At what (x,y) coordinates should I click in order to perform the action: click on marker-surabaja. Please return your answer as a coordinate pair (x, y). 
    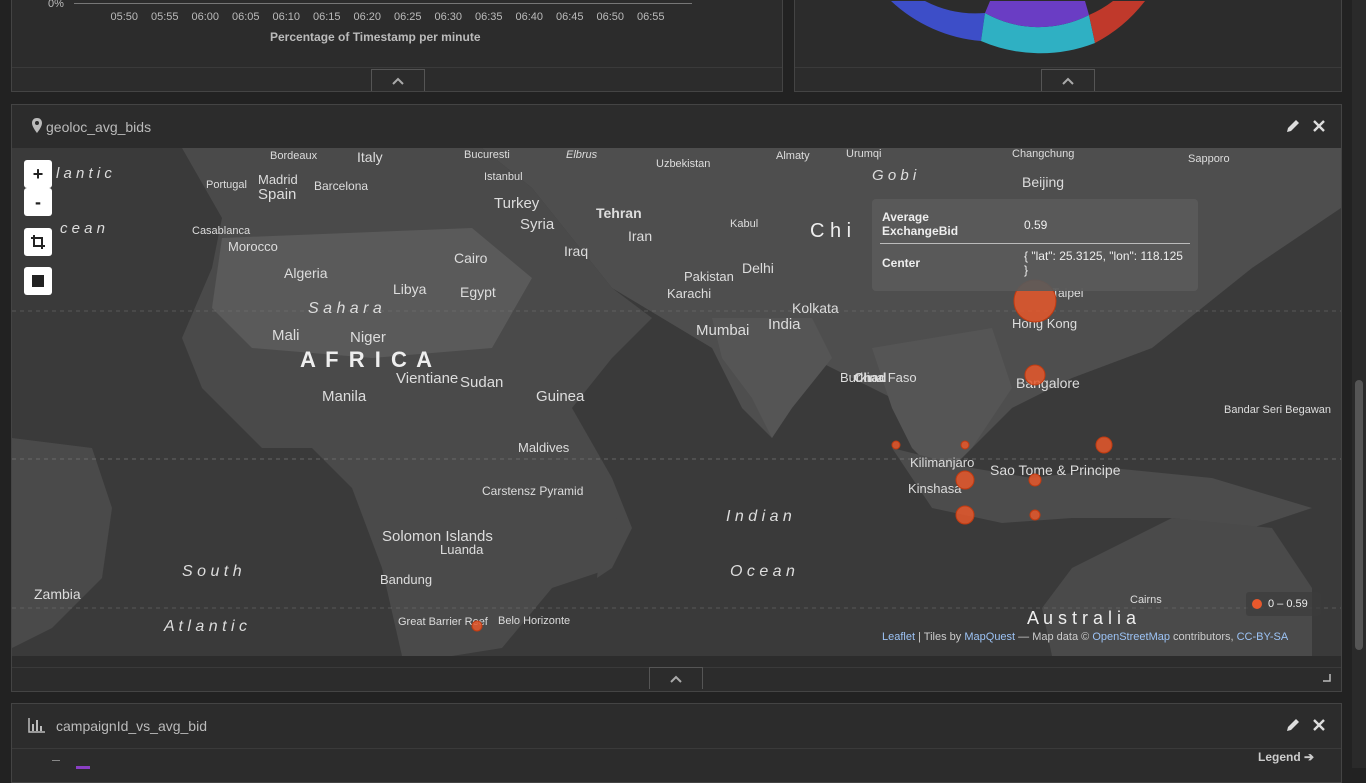
    Looking at the image, I should click on (1035, 480).